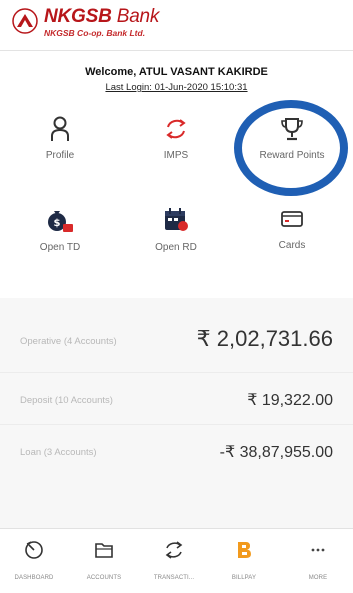 The image size is (353, 593). Describe the element at coordinates (291, 148) in the screenshot. I see `highlight-circle` at that location.